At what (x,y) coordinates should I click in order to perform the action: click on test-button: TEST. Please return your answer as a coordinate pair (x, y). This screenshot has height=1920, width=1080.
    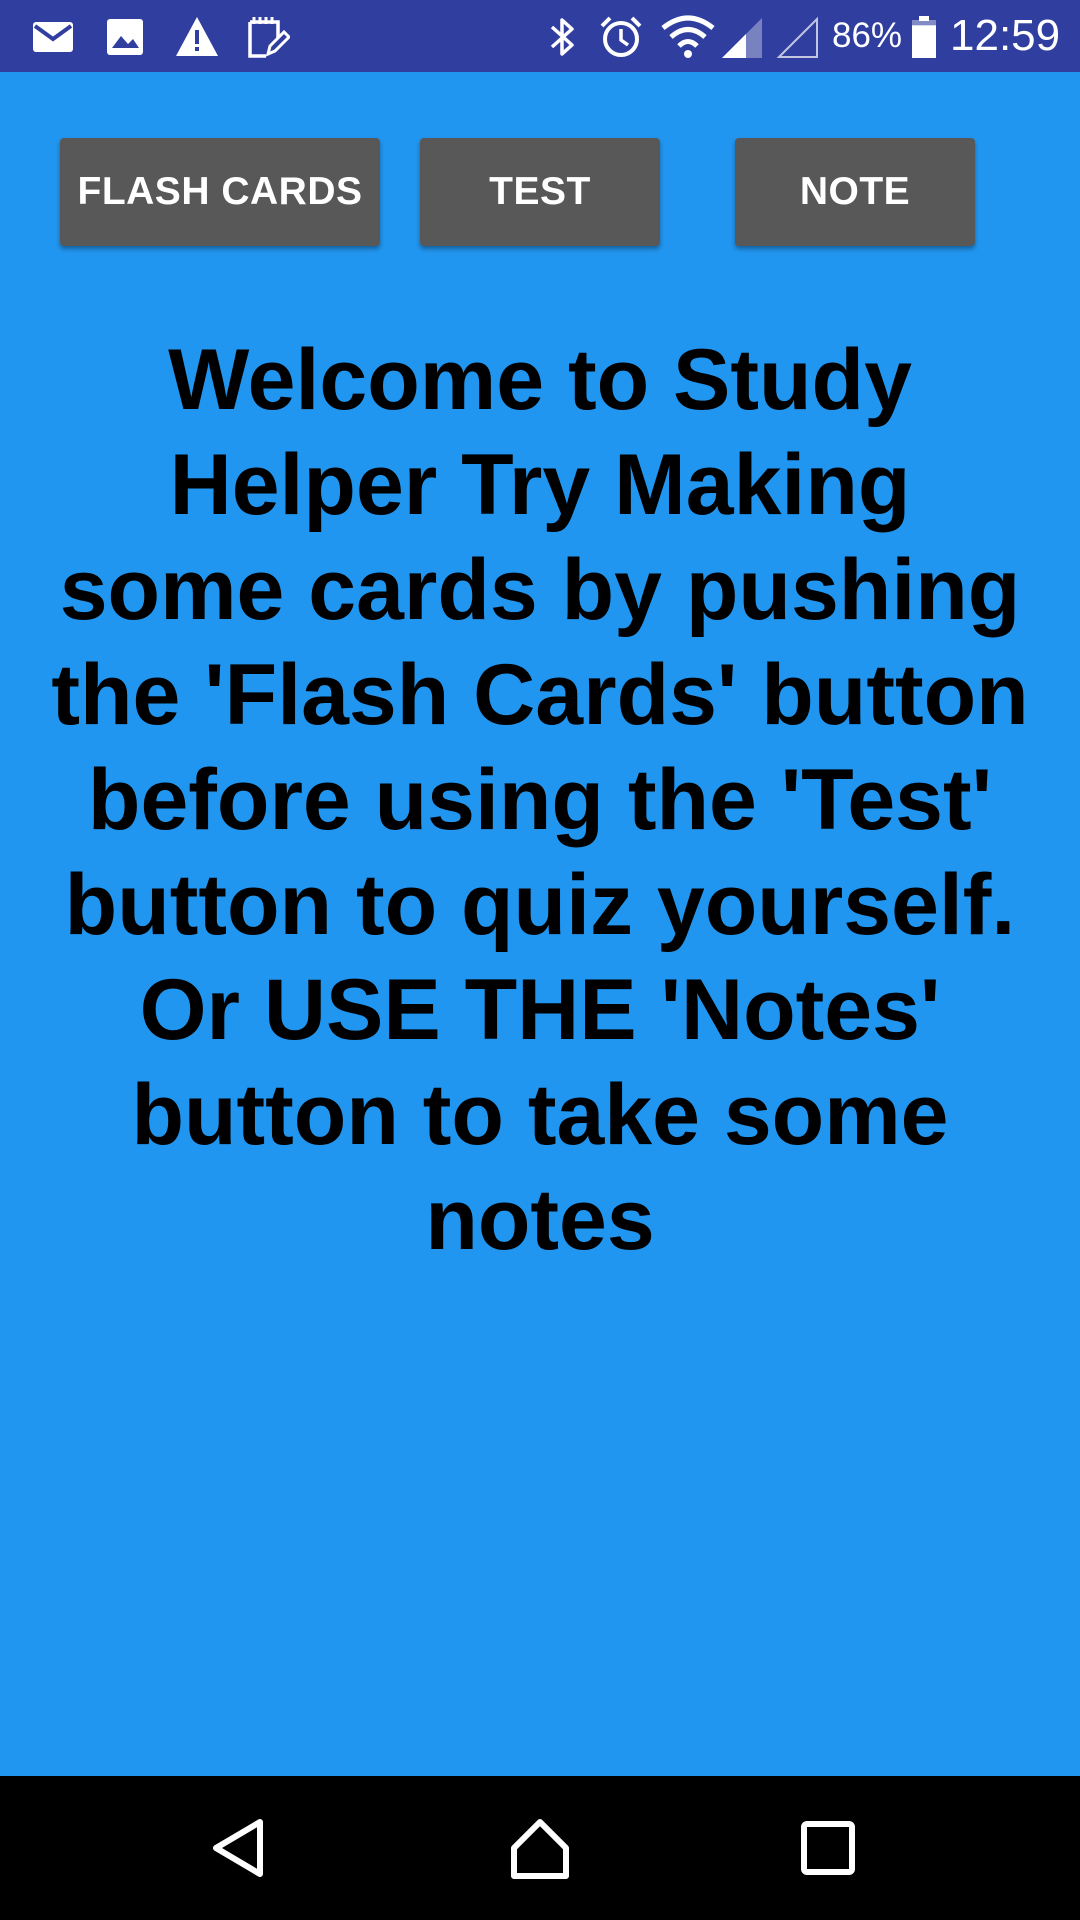
    Looking at the image, I should click on (540, 192).